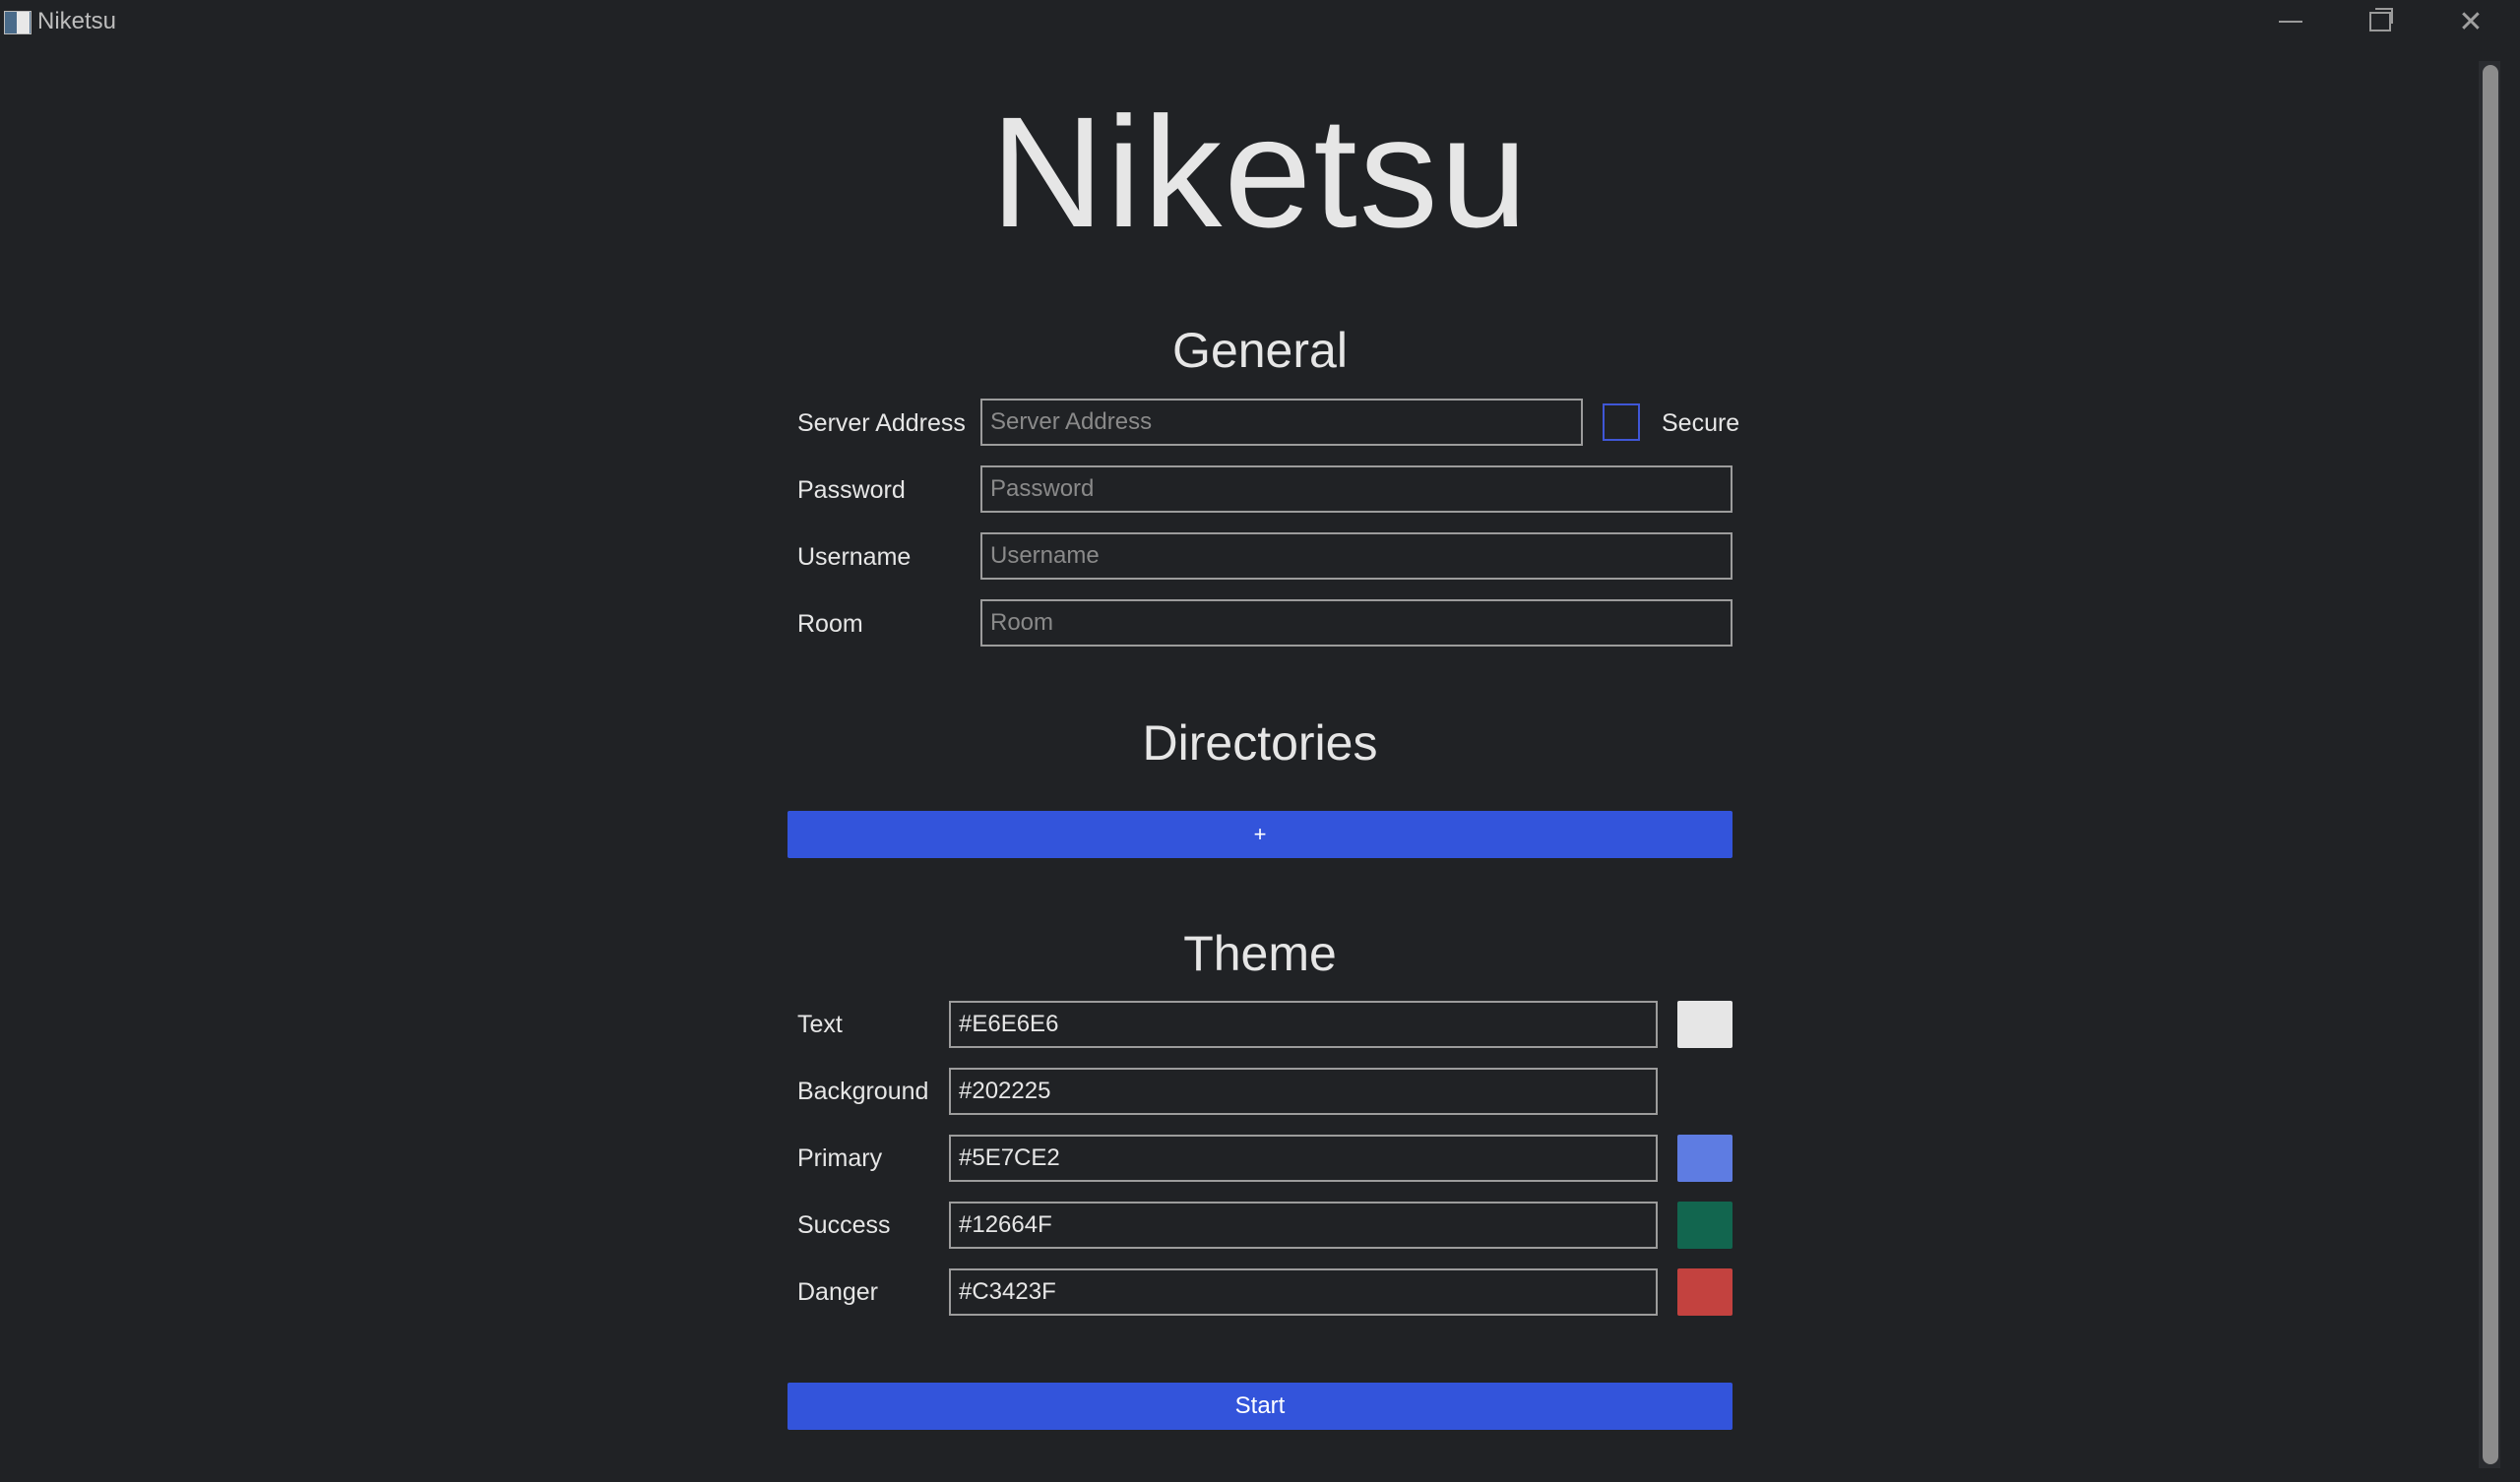  I want to click on theme-danger-swatch, so click(1704, 1292).